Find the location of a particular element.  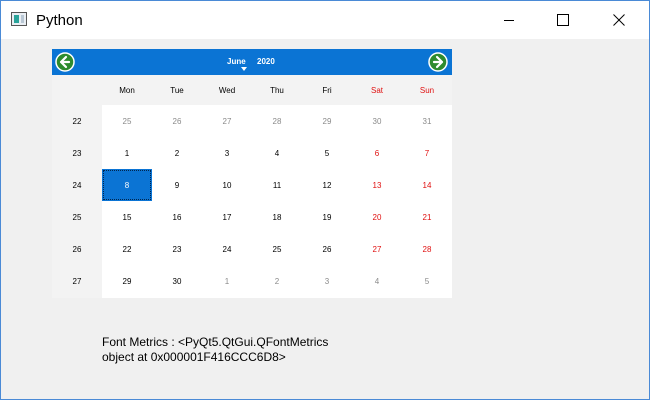

week-number: 24 is located at coordinates (77, 185).